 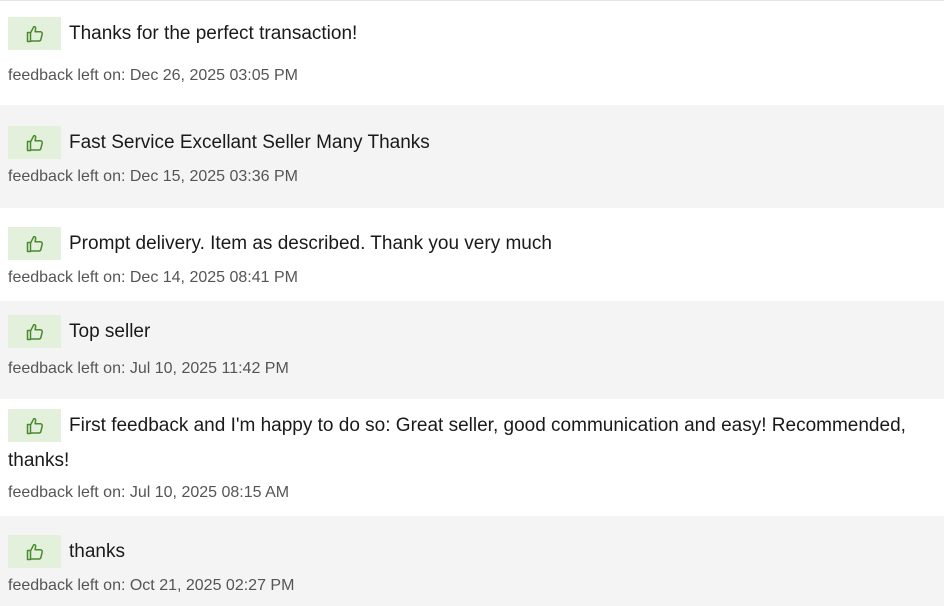 I want to click on feedback-header: thanks, so click(x=66, y=551).